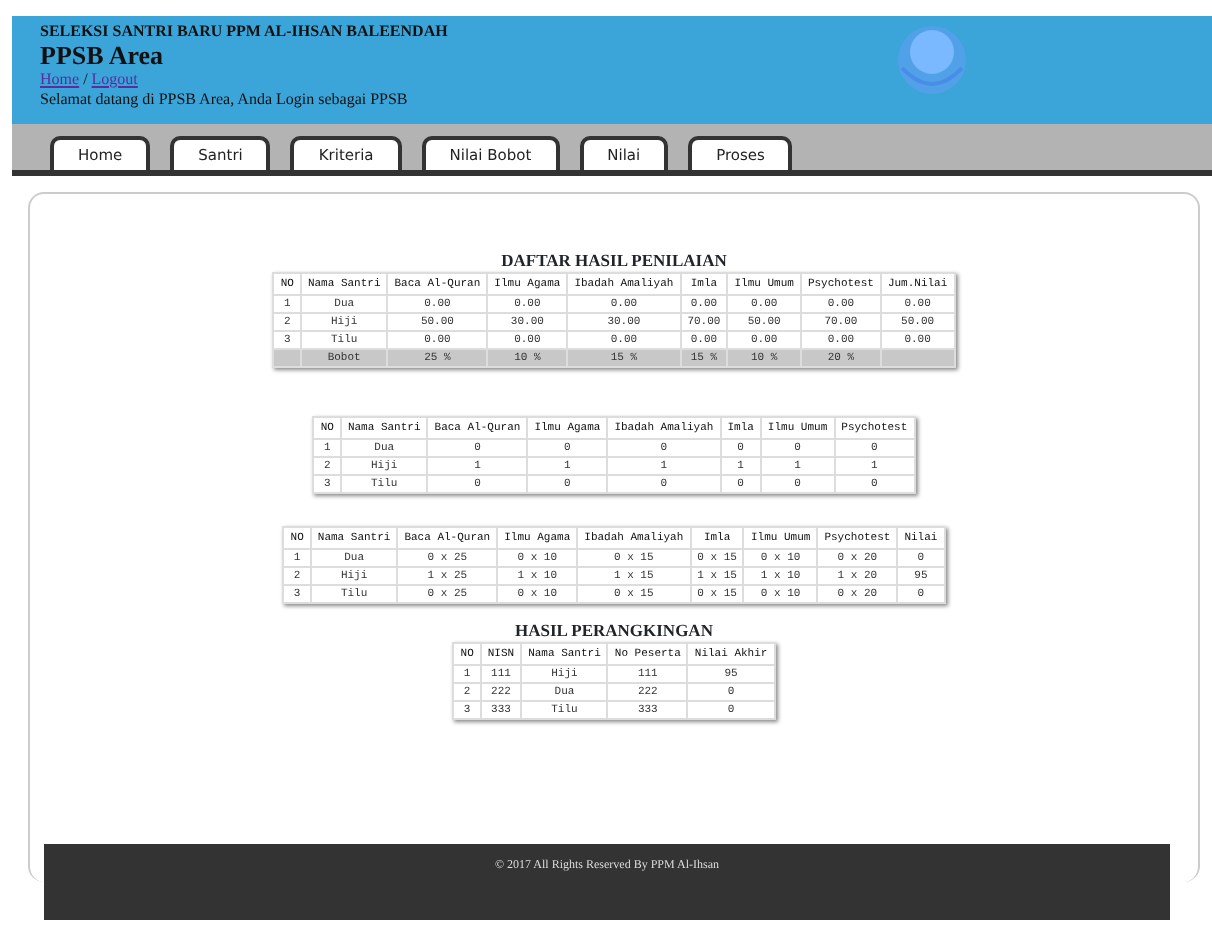 The image size is (1212, 928). What do you see at coordinates (225, 100) in the screenshot?
I see `welcome-text: Selamat datang di PPSB Area, Anda Login sebagai PPSB` at bounding box center [225, 100].